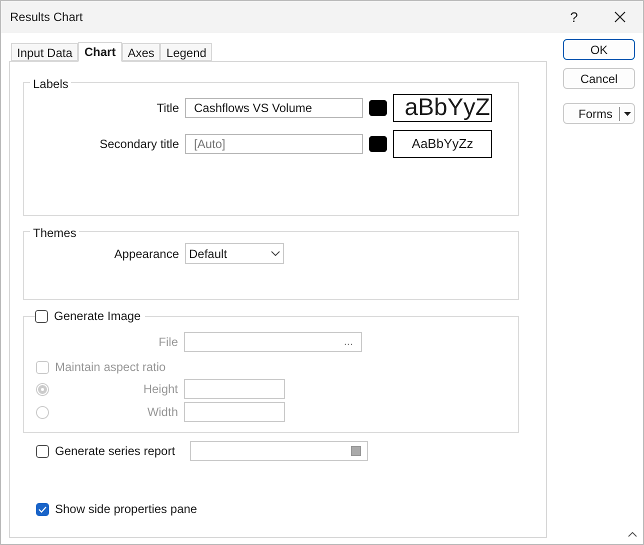 Image resolution: width=644 pixels, height=545 pixels. Describe the element at coordinates (599, 78) in the screenshot. I see `cancel-button: Cancel` at that location.